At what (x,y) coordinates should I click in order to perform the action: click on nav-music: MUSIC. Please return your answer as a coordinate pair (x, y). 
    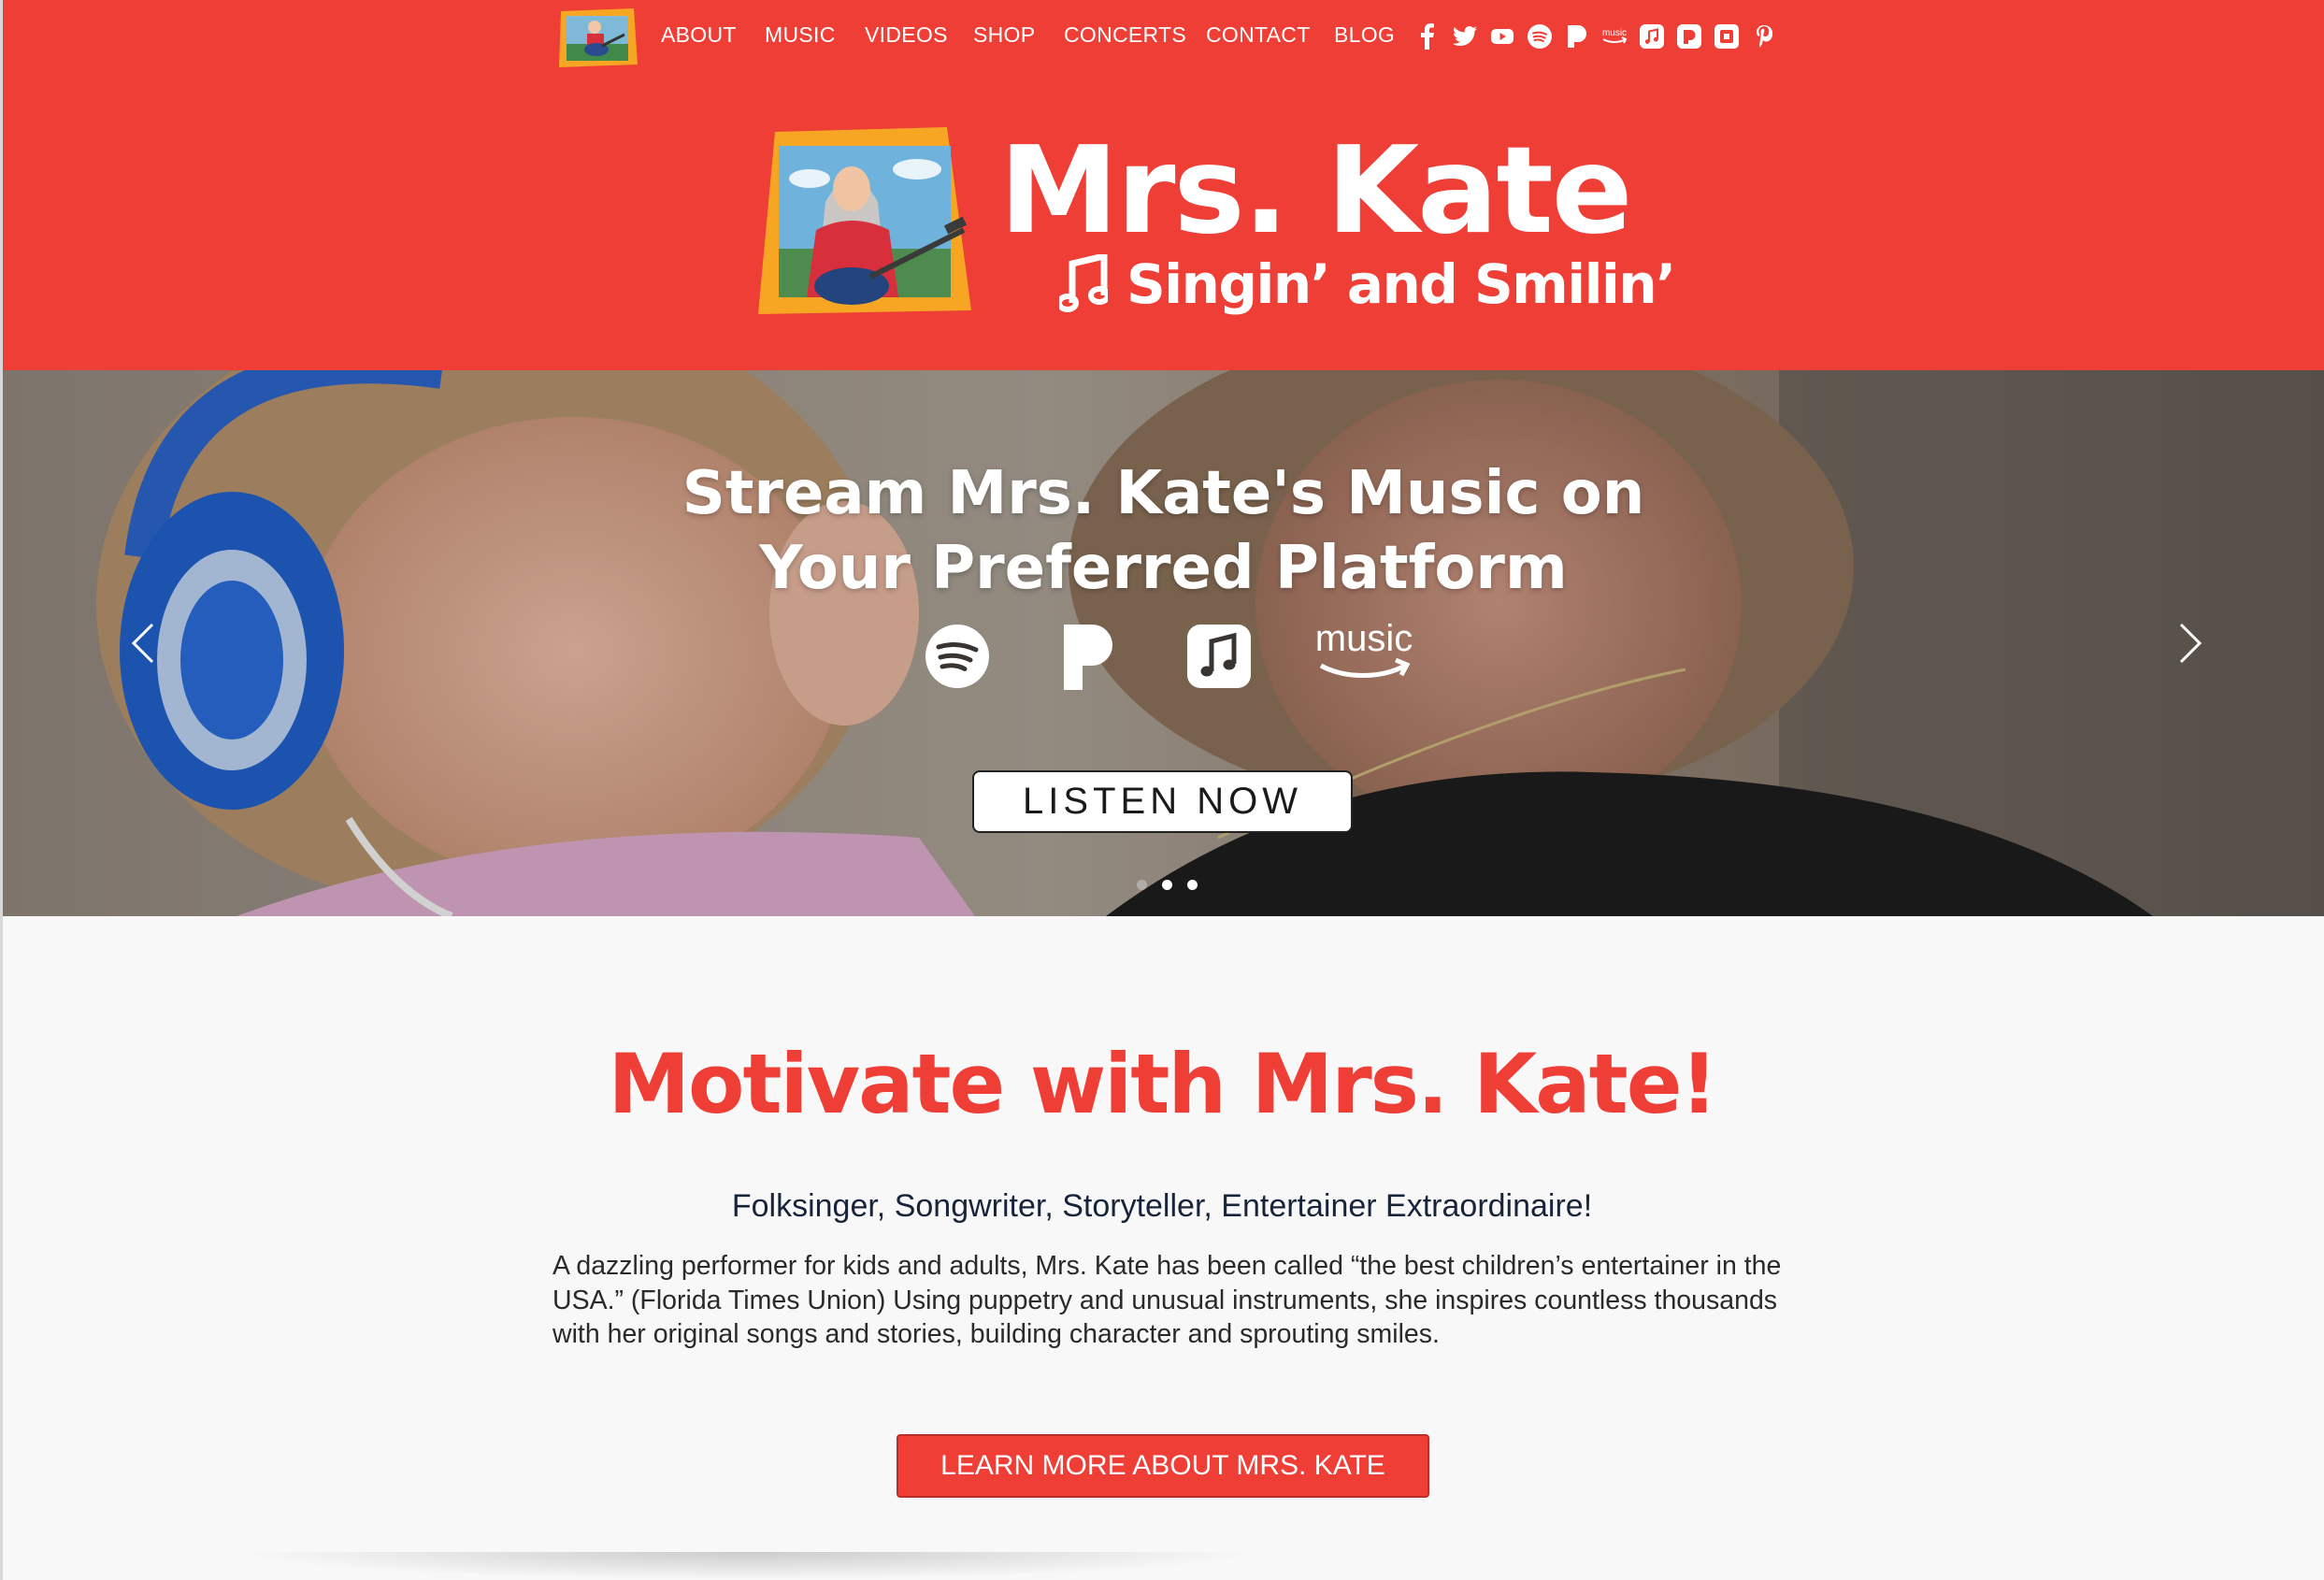
    Looking at the image, I should click on (801, 35).